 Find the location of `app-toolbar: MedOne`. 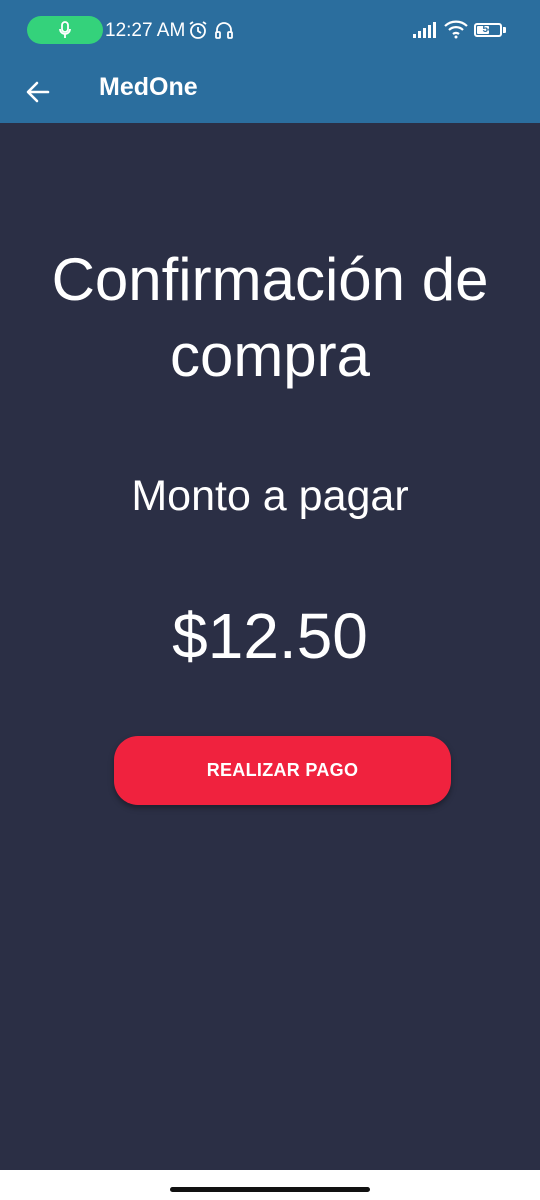

app-toolbar: MedOne is located at coordinates (270, 92).